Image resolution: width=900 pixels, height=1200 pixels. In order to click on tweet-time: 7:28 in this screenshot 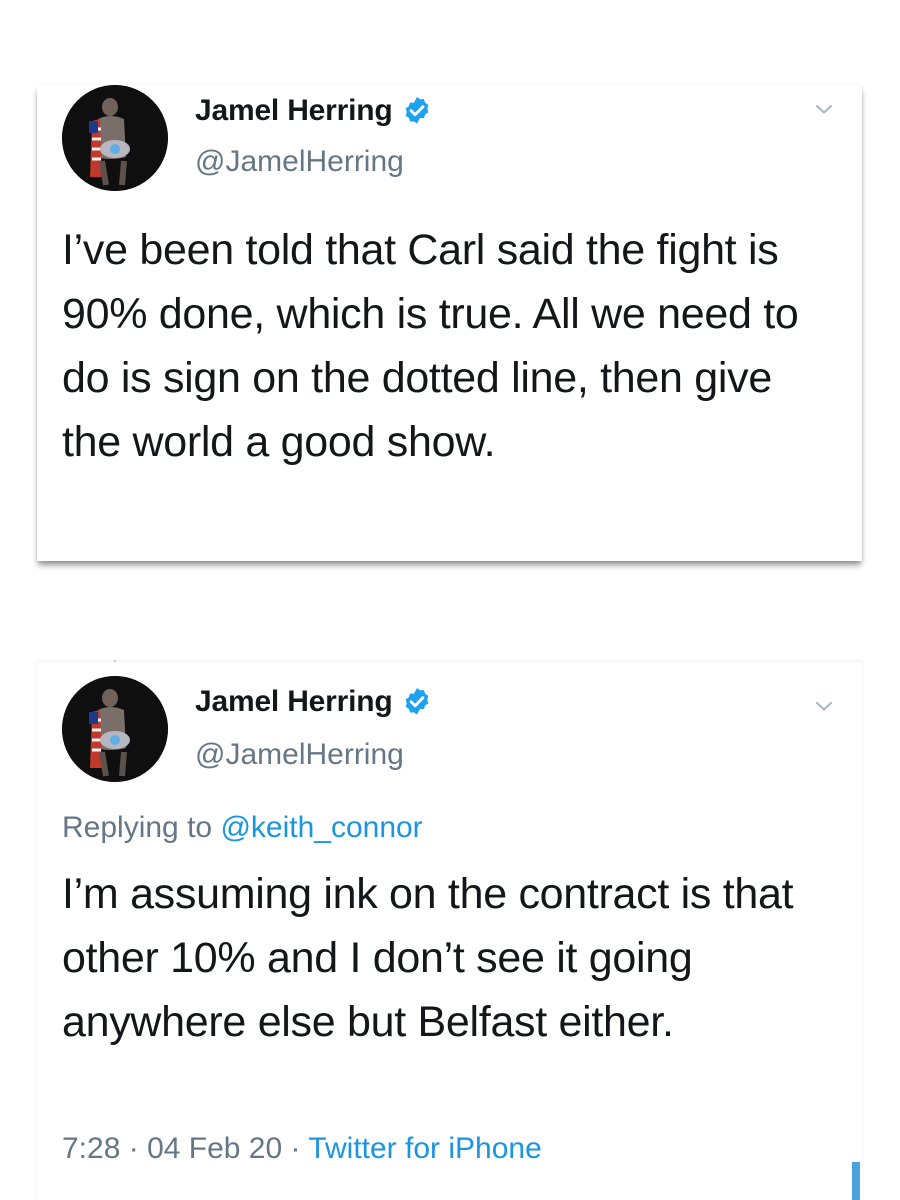, I will do `click(91, 1148)`.